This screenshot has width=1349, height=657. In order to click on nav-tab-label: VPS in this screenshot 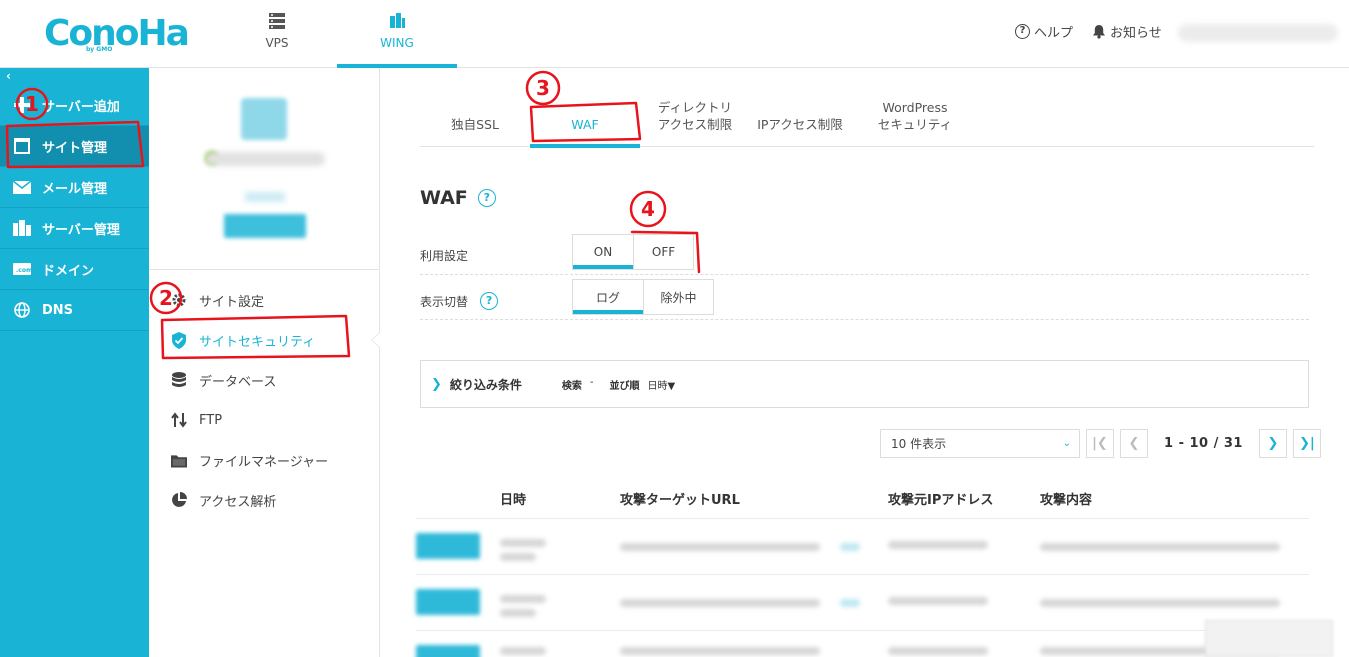, I will do `click(277, 43)`.